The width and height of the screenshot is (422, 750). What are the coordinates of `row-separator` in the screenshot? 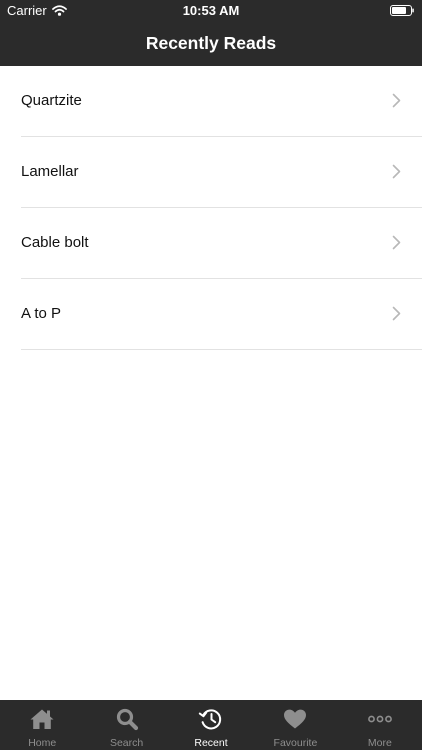 It's located at (221, 349).